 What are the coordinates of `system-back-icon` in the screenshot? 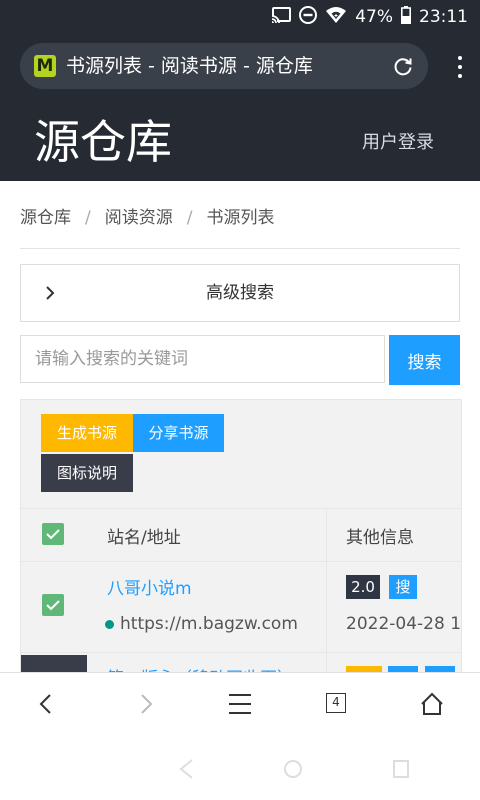 It's located at (186, 769).